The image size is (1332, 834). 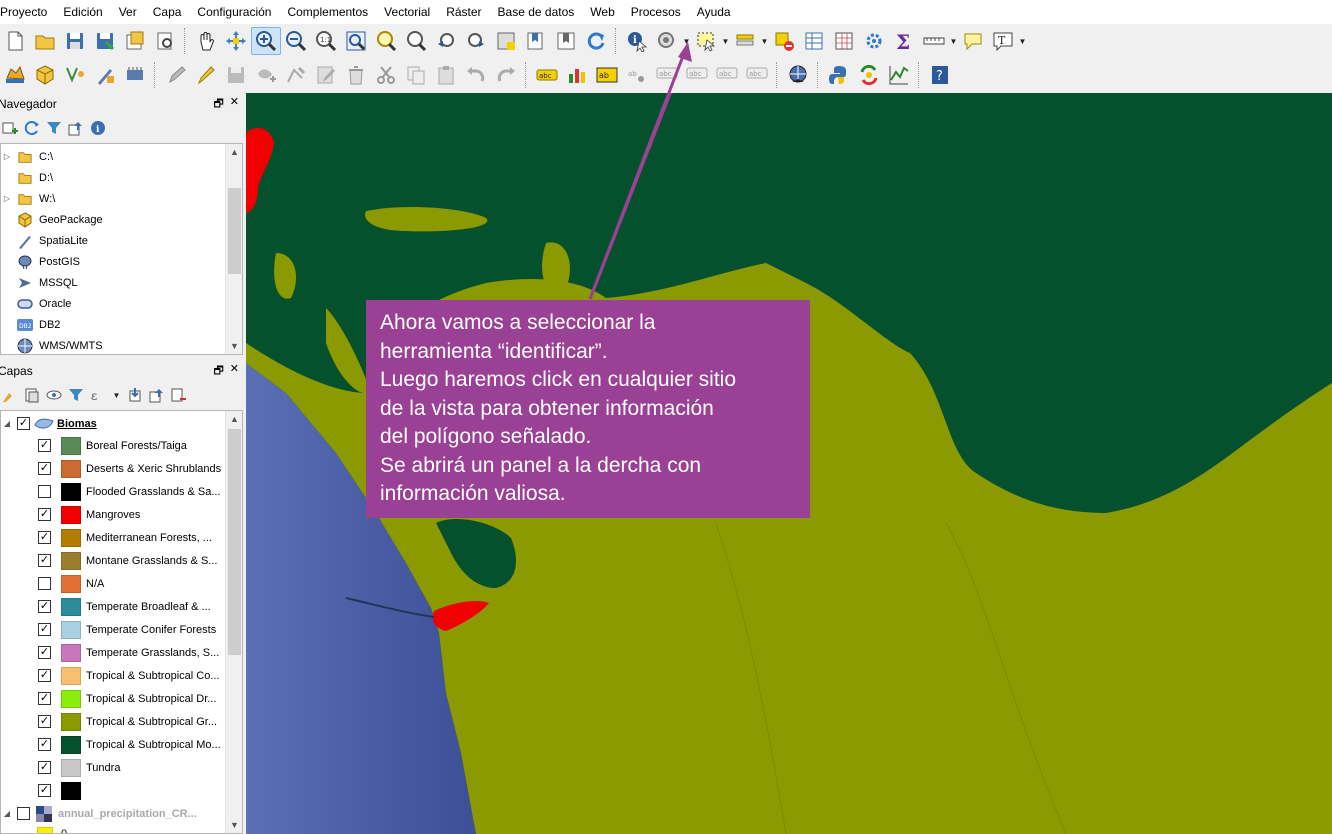 What do you see at coordinates (135, 395) in the screenshot?
I see `expand-all-icon` at bounding box center [135, 395].